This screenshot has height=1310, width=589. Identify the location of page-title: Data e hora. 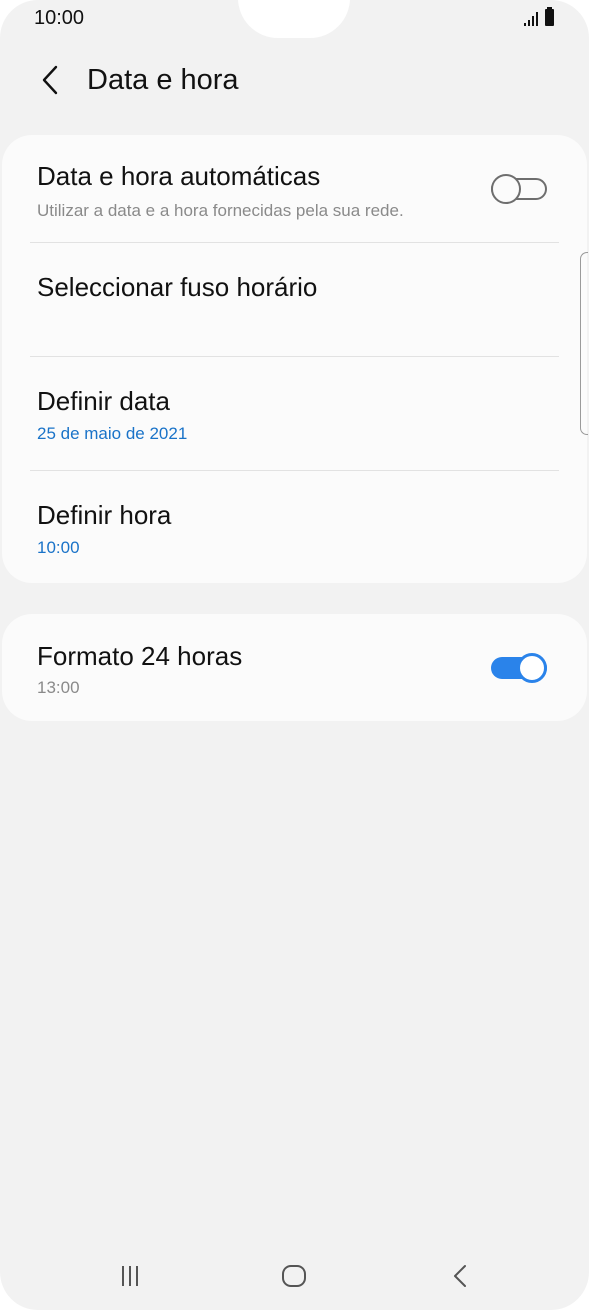
(163, 80).